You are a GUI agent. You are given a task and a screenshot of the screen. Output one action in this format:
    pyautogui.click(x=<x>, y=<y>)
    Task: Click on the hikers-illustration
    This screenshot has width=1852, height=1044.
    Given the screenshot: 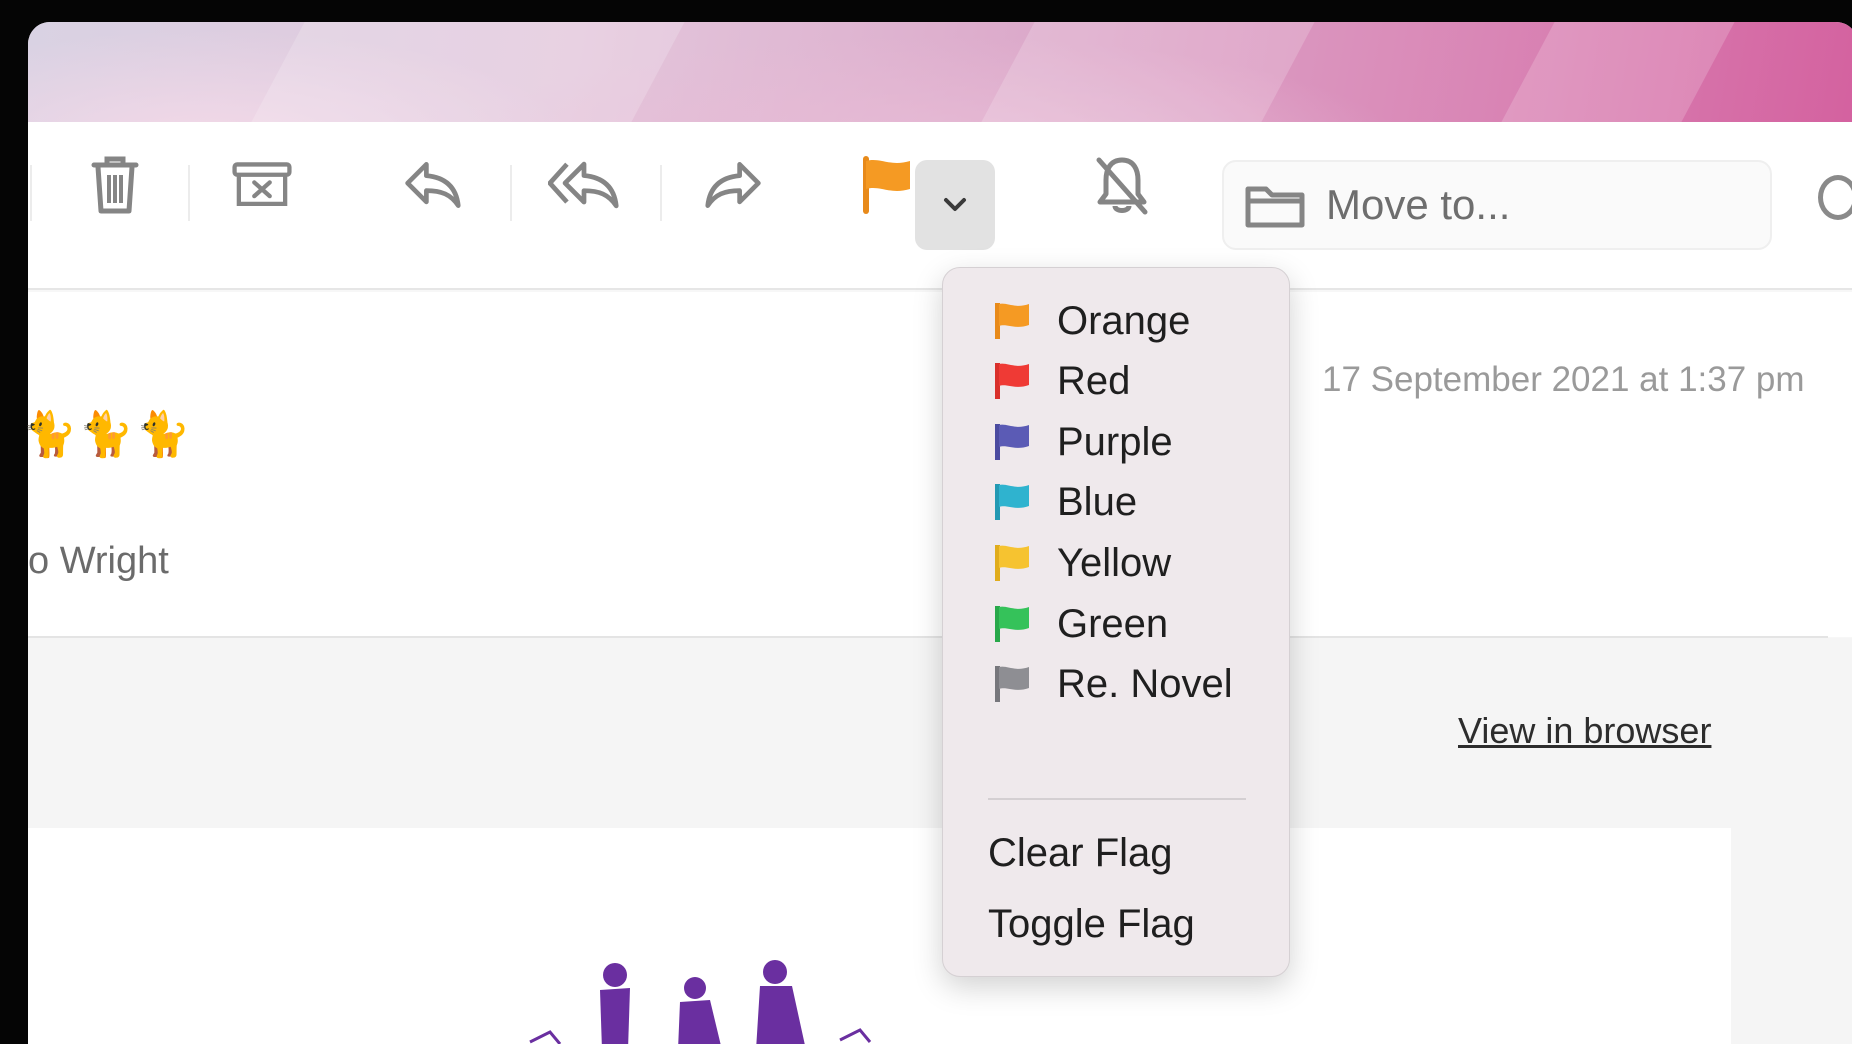 What is the action you would take?
    pyautogui.click(x=700, y=1002)
    